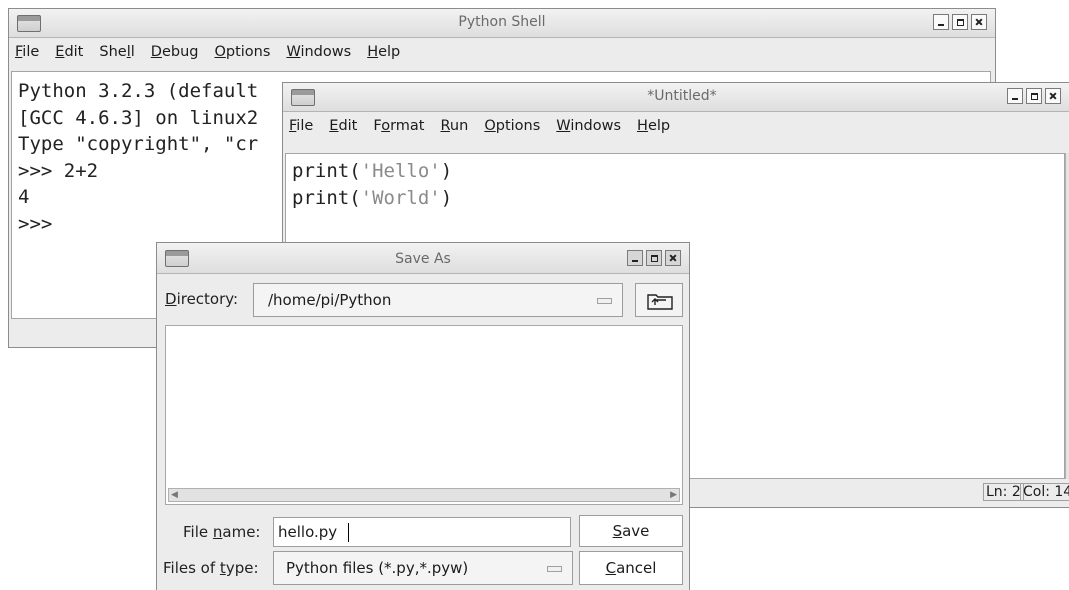 Image resolution: width=1069 pixels, height=590 pixels. Describe the element at coordinates (174, 495) in the screenshot. I see `scroll-left-icon: ◀` at that location.